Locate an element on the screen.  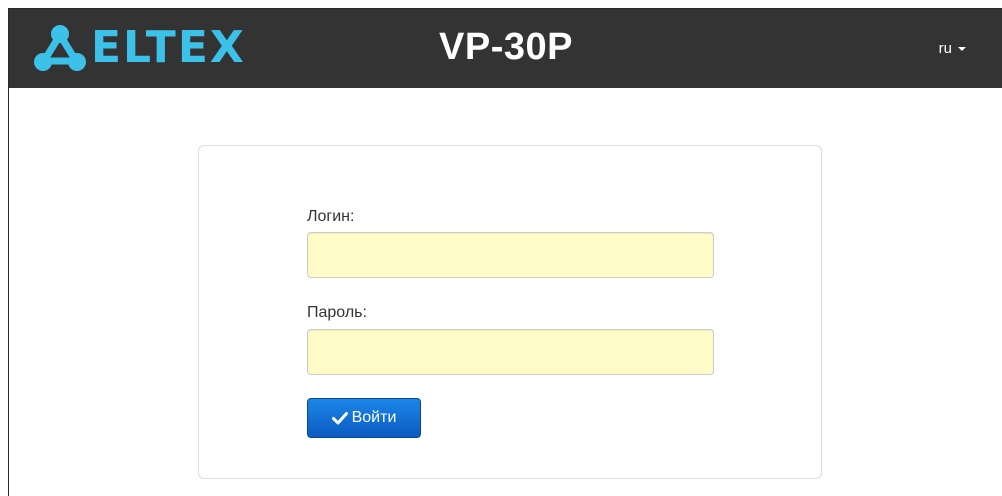
eltex-logo: ELTEX is located at coordinates (139, 48).